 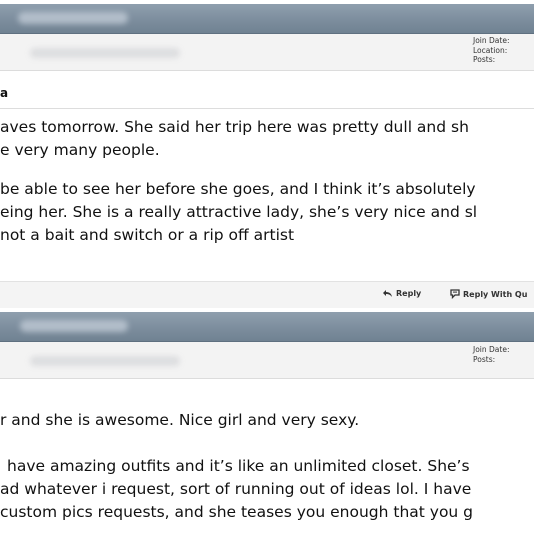 What do you see at coordinates (387, 293) in the screenshot?
I see `reply-arrow-icon` at bounding box center [387, 293].